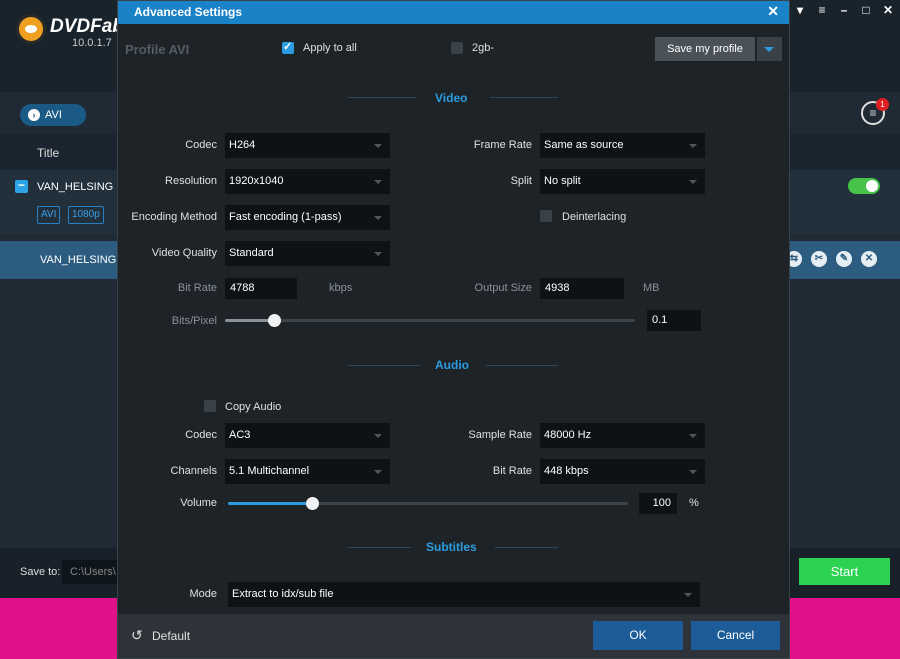 This screenshot has height=659, width=900. What do you see at coordinates (735, 635) in the screenshot?
I see `cancel-button: Cancel` at bounding box center [735, 635].